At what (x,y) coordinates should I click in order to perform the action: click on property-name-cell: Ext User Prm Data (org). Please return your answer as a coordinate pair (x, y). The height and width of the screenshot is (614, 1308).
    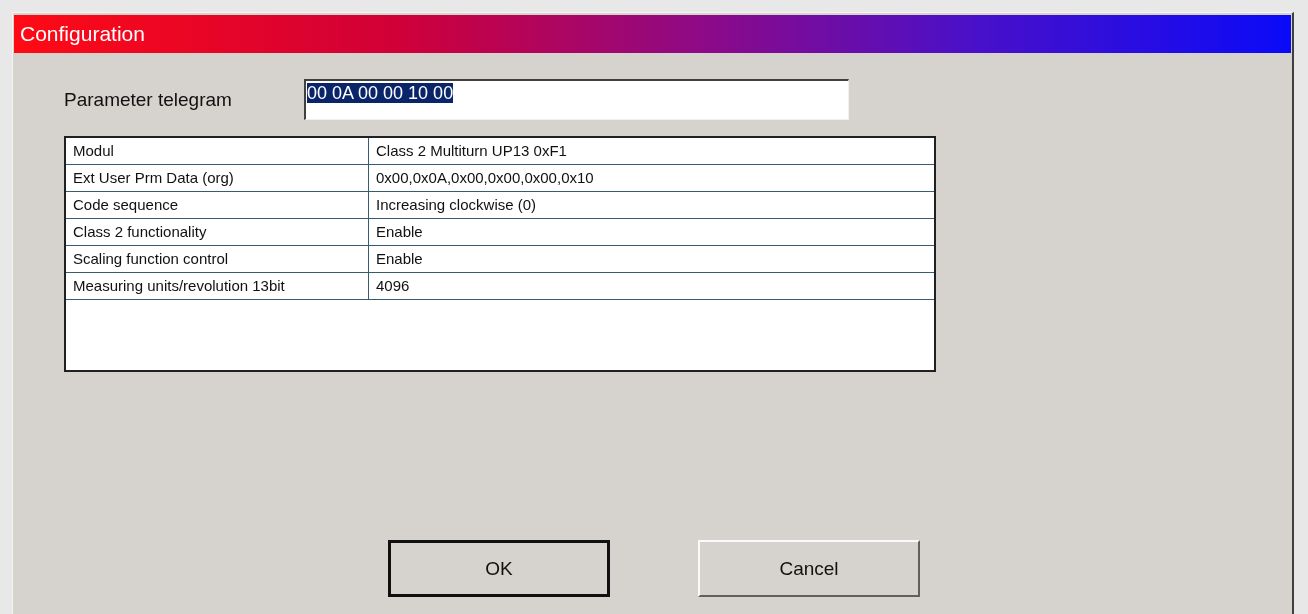
    Looking at the image, I should click on (217, 178).